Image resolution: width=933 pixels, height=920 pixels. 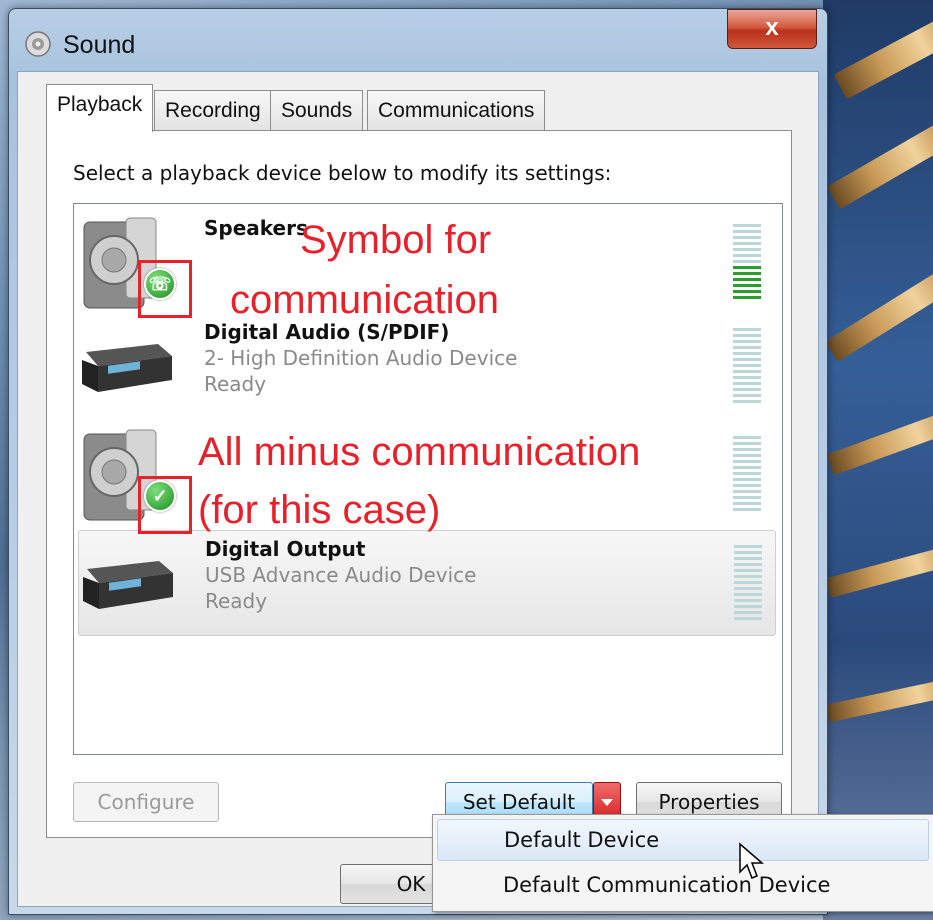 I want to click on tab-label: Recording, so click(x=213, y=110).